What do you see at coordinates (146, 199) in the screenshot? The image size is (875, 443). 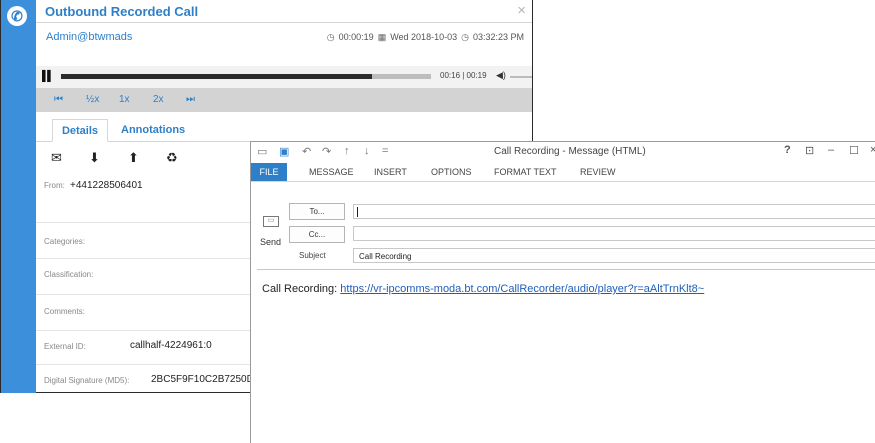 I see `field-from: From: +441228506401` at bounding box center [146, 199].